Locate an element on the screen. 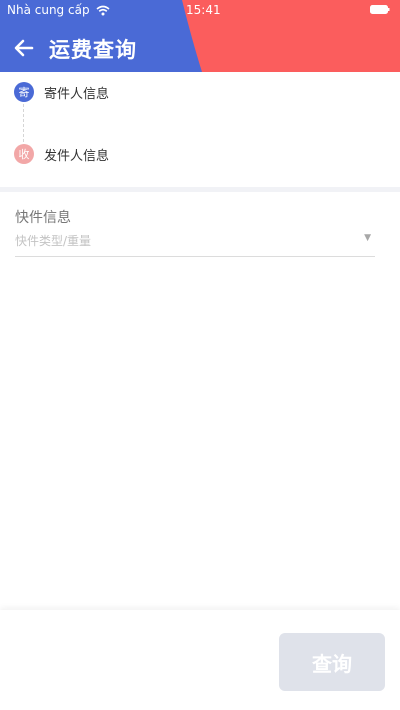 This screenshot has width=400, height=710. wifi-icon is located at coordinates (103, 10).